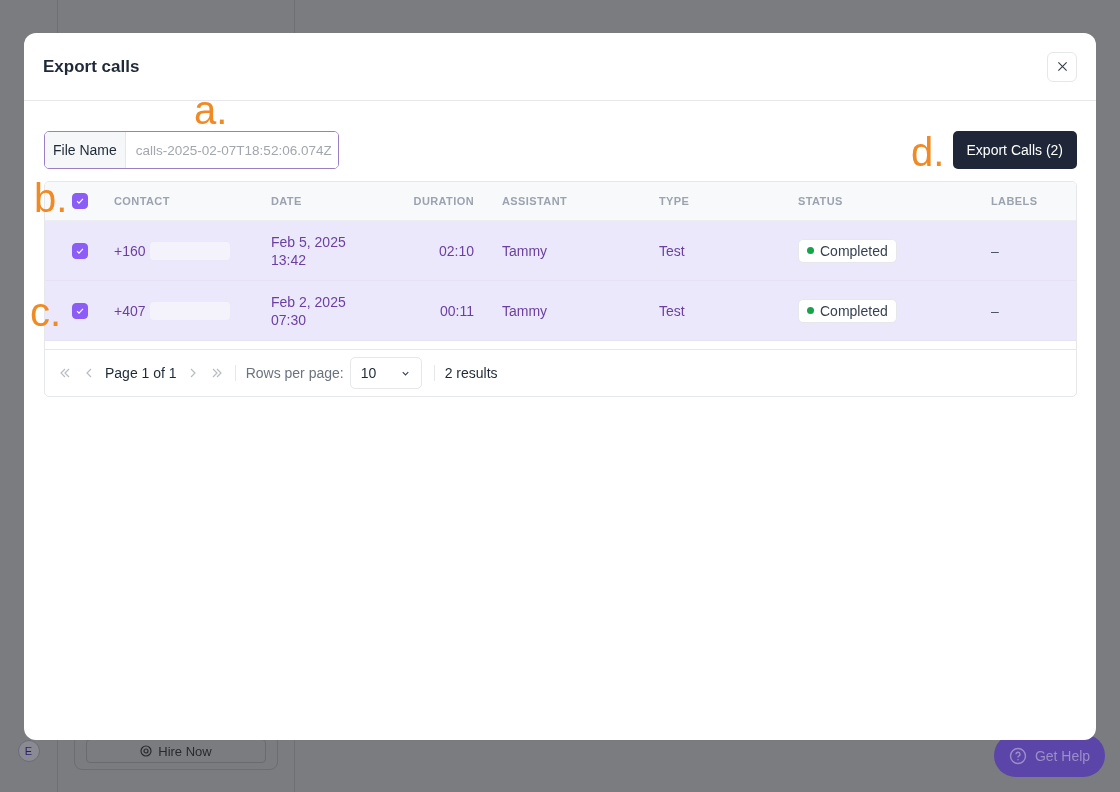  Describe the element at coordinates (51, 198) in the screenshot. I see `annotation-label: b.` at that location.